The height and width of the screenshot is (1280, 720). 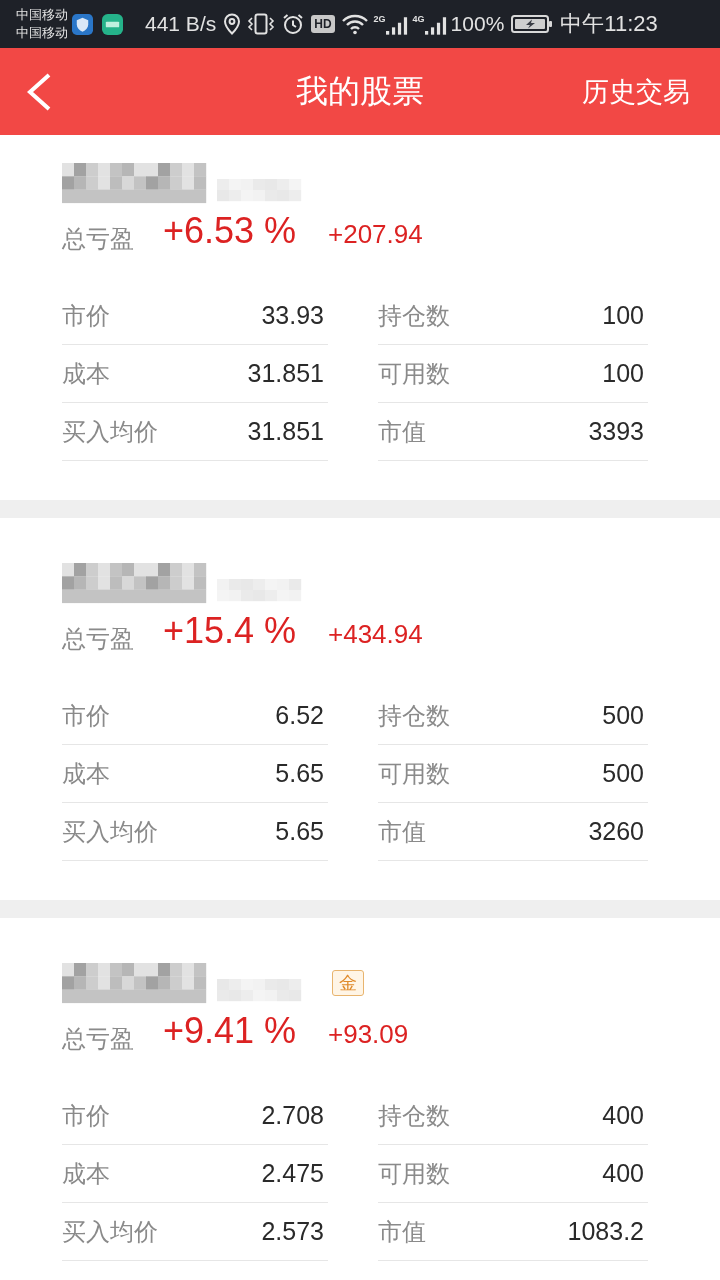 I want to click on battery-percent: 100%, so click(x=477, y=24).